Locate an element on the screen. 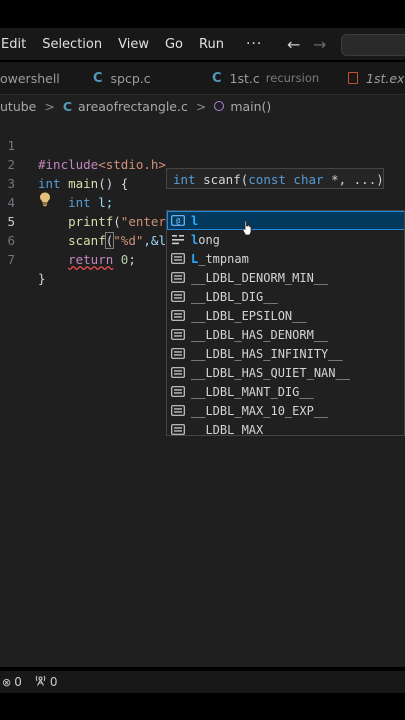 This screenshot has width=405, height=720. tab-label: owershell is located at coordinates (30, 78).